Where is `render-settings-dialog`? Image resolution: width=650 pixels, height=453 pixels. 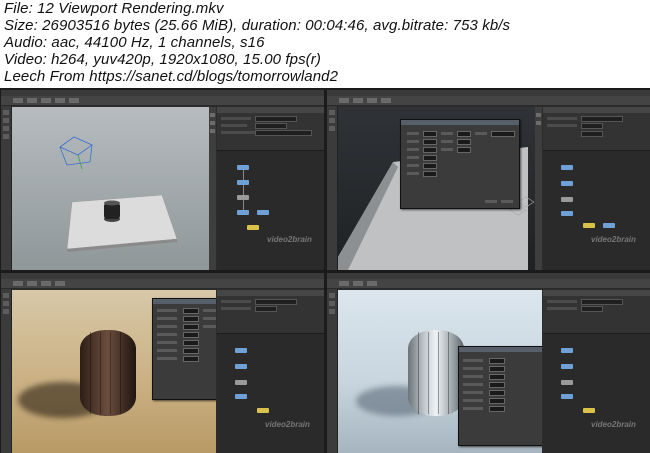
render-settings-dialog is located at coordinates (460, 164).